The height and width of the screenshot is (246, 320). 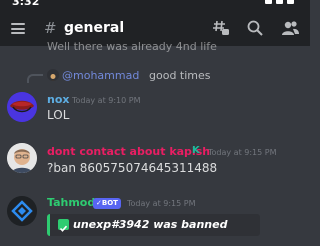 What do you see at coordinates (290, 28) in the screenshot?
I see `members-icon` at bounding box center [290, 28].